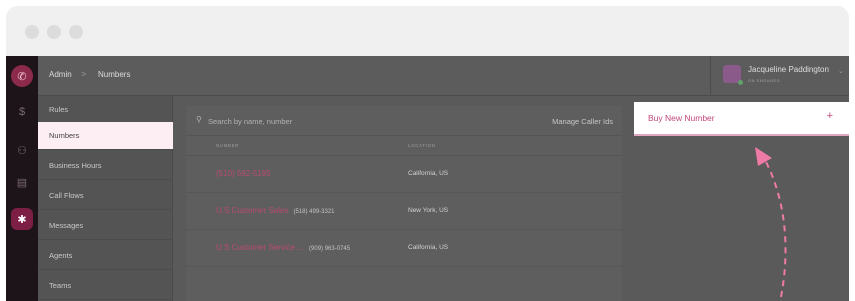 The height and width of the screenshot is (301, 855). Describe the element at coordinates (228, 145) in the screenshot. I see `column-header-number: NUMBER` at that location.